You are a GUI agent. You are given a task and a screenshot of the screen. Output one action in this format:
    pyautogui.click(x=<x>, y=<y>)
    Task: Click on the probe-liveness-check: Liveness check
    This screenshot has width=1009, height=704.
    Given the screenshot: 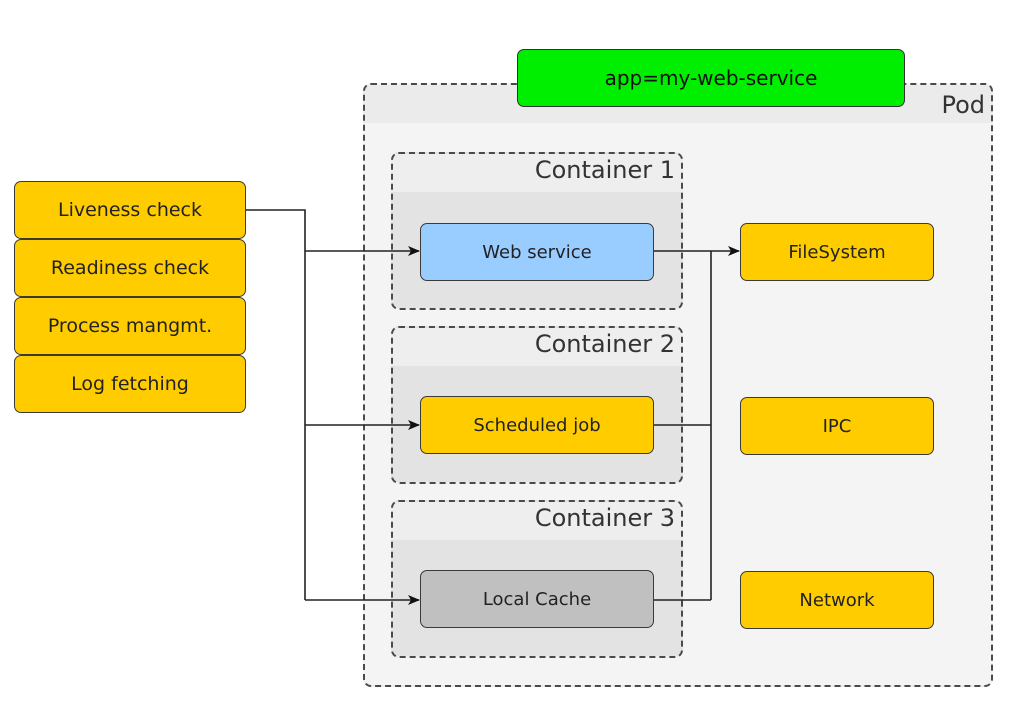 What is the action you would take?
    pyautogui.click(x=130, y=210)
    